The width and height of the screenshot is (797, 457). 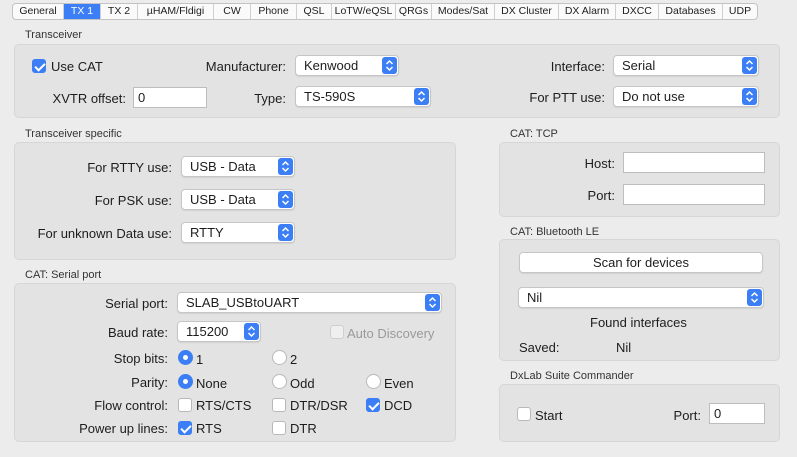 I want to click on tab-udp: UDP, so click(x=740, y=11).